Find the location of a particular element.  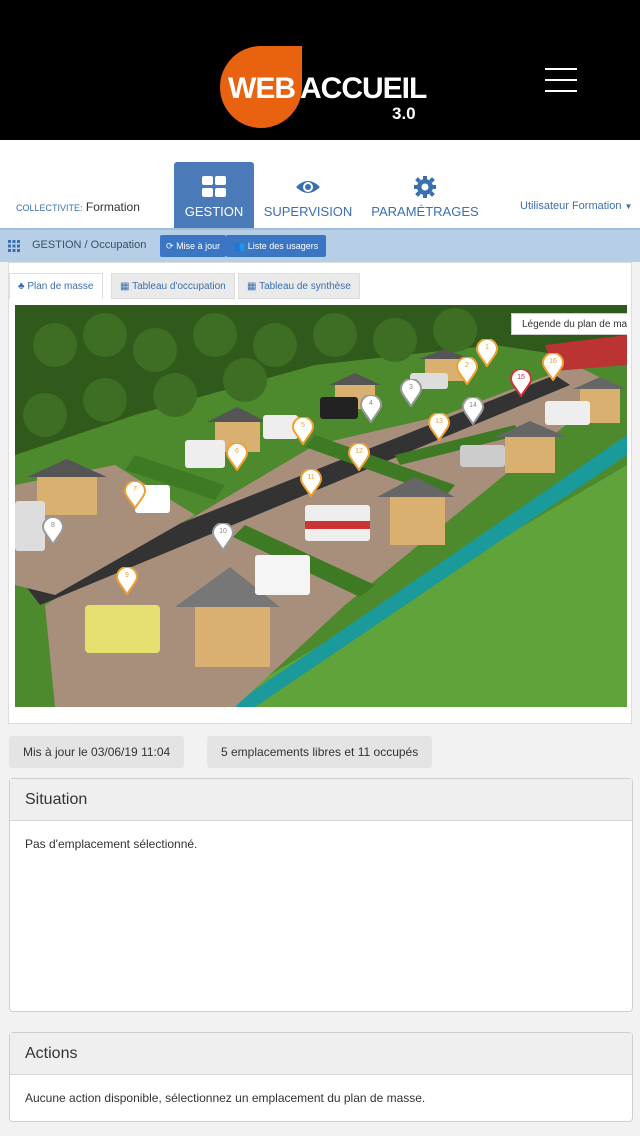

map-marker-5: 5 is located at coordinates (303, 431).